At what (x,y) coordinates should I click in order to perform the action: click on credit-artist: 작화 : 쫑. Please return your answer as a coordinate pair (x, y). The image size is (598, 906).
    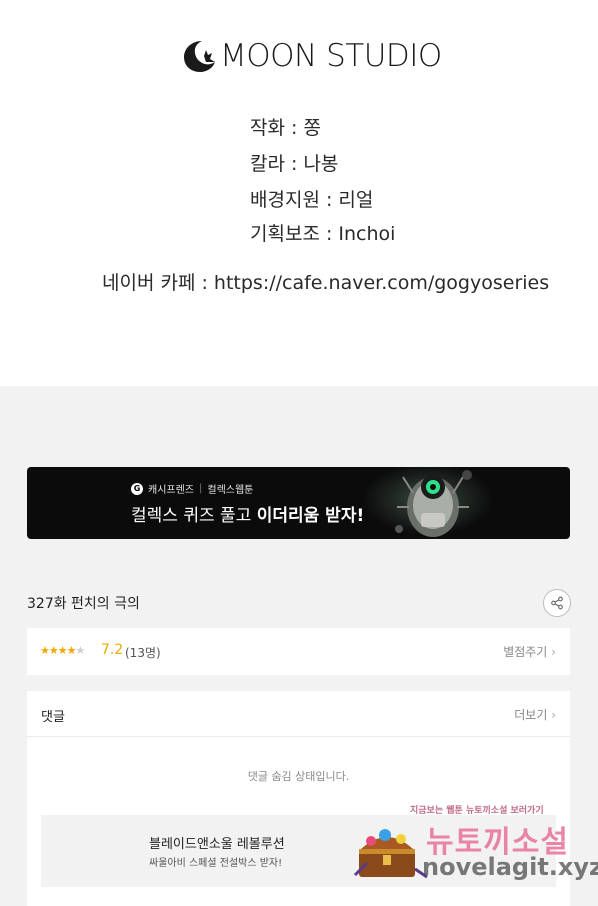
    Looking at the image, I should click on (285, 128).